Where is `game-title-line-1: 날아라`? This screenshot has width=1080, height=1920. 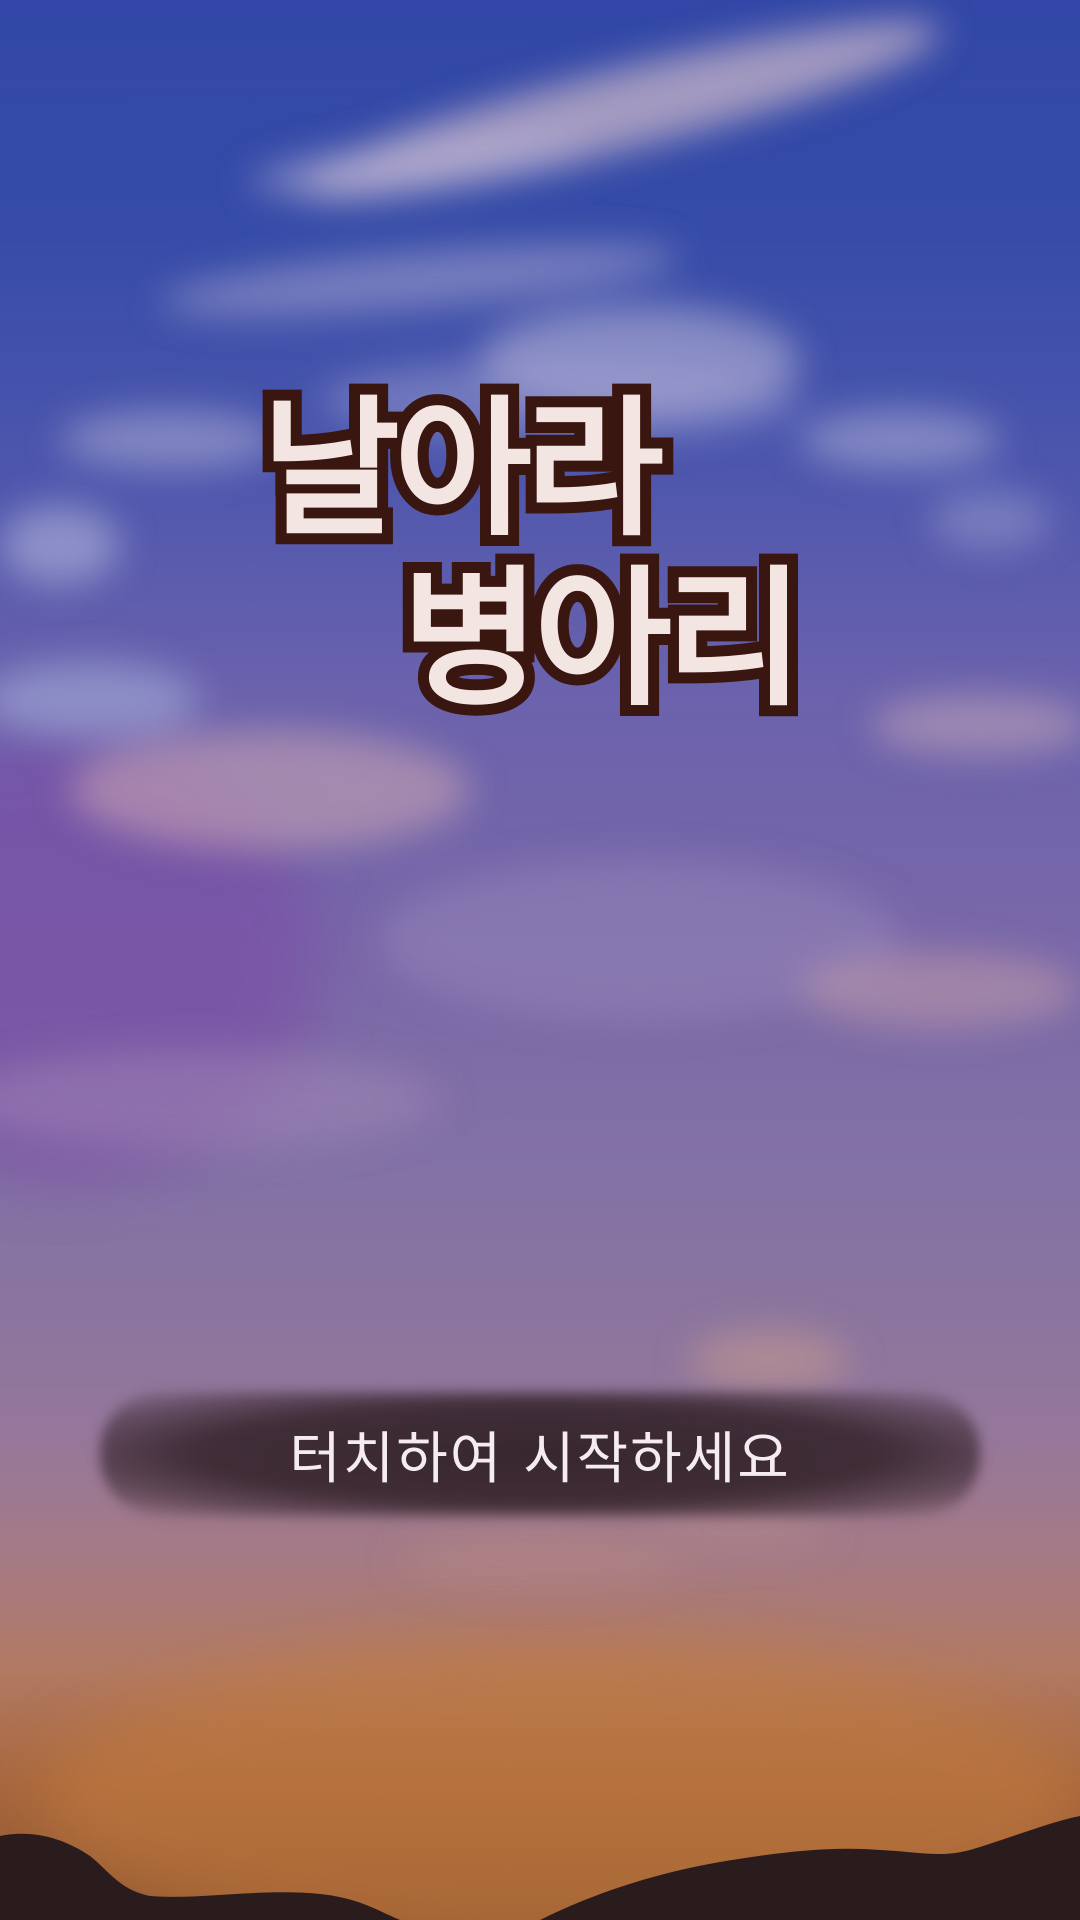 game-title-line-1: 날아라 is located at coordinates (463, 470).